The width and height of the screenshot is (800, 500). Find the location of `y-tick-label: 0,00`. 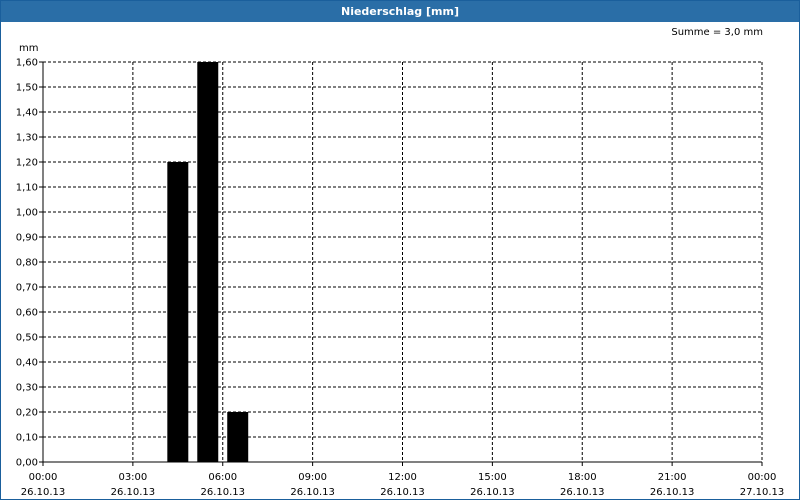

y-tick-label: 0,00 is located at coordinates (27, 463).